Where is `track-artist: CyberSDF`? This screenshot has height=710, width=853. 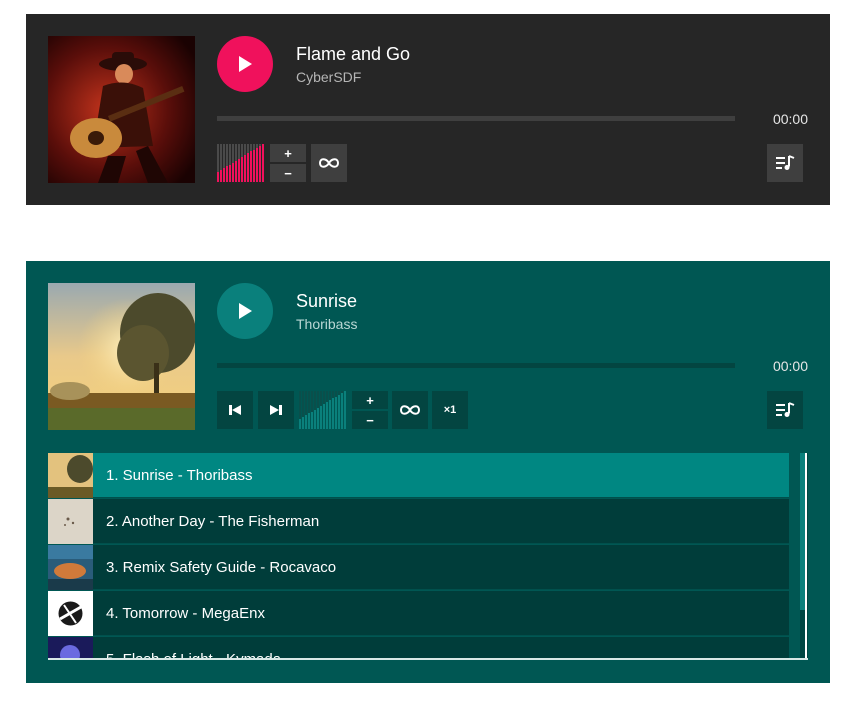
track-artist: CyberSDF is located at coordinates (329, 77).